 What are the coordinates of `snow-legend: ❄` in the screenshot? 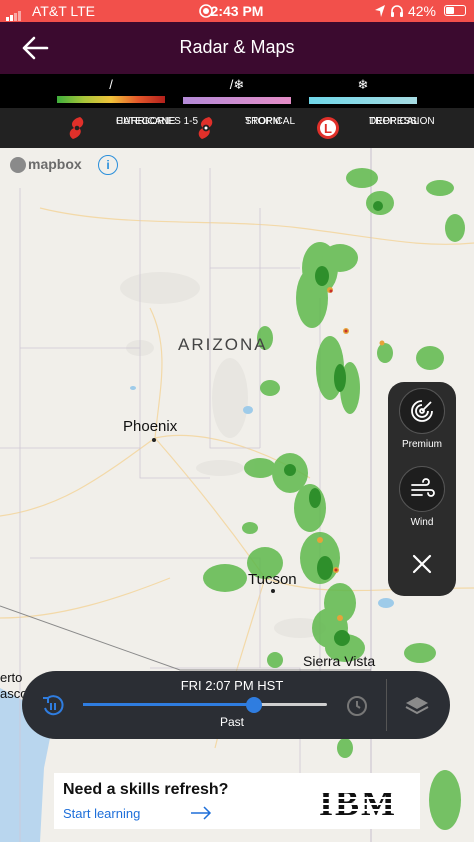 It's located at (363, 90).